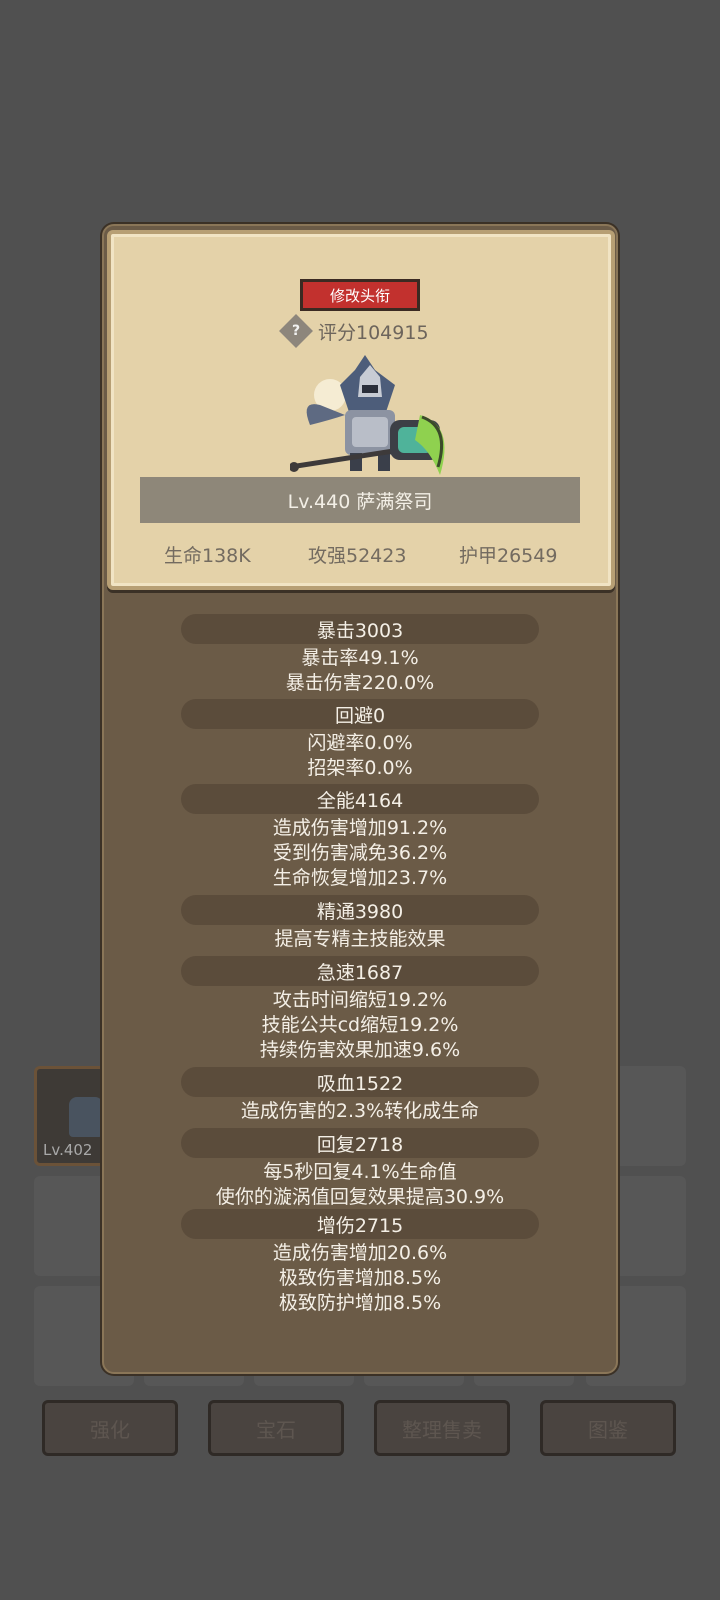  I want to click on stat-header-mastery: 精通3980, so click(360, 910).